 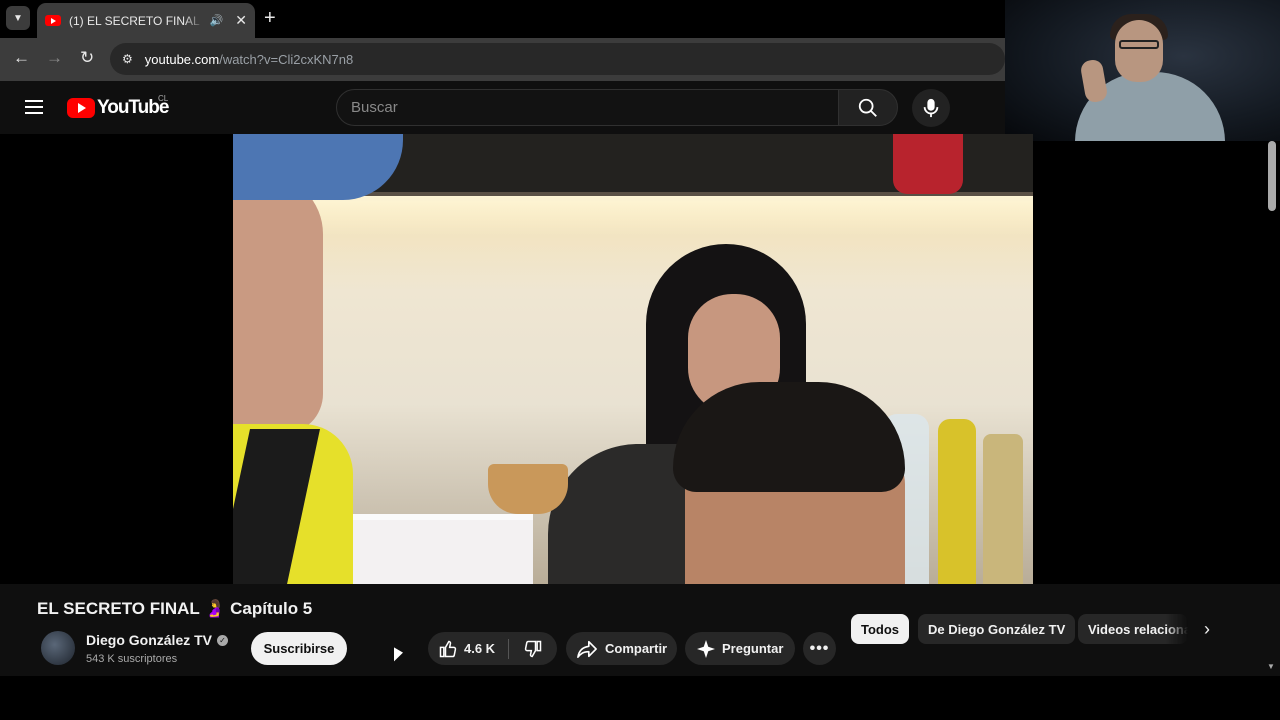 I want to click on chip-from-channel: De Diego González TV, so click(x=997, y=629).